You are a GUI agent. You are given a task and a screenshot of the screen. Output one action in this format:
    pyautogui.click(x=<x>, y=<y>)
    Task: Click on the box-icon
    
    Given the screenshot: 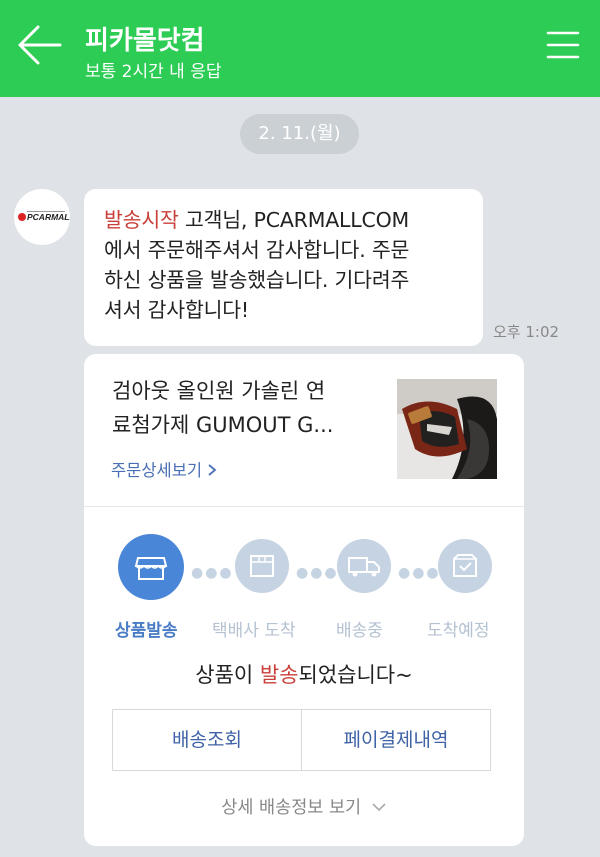 What is the action you would take?
    pyautogui.click(x=262, y=566)
    